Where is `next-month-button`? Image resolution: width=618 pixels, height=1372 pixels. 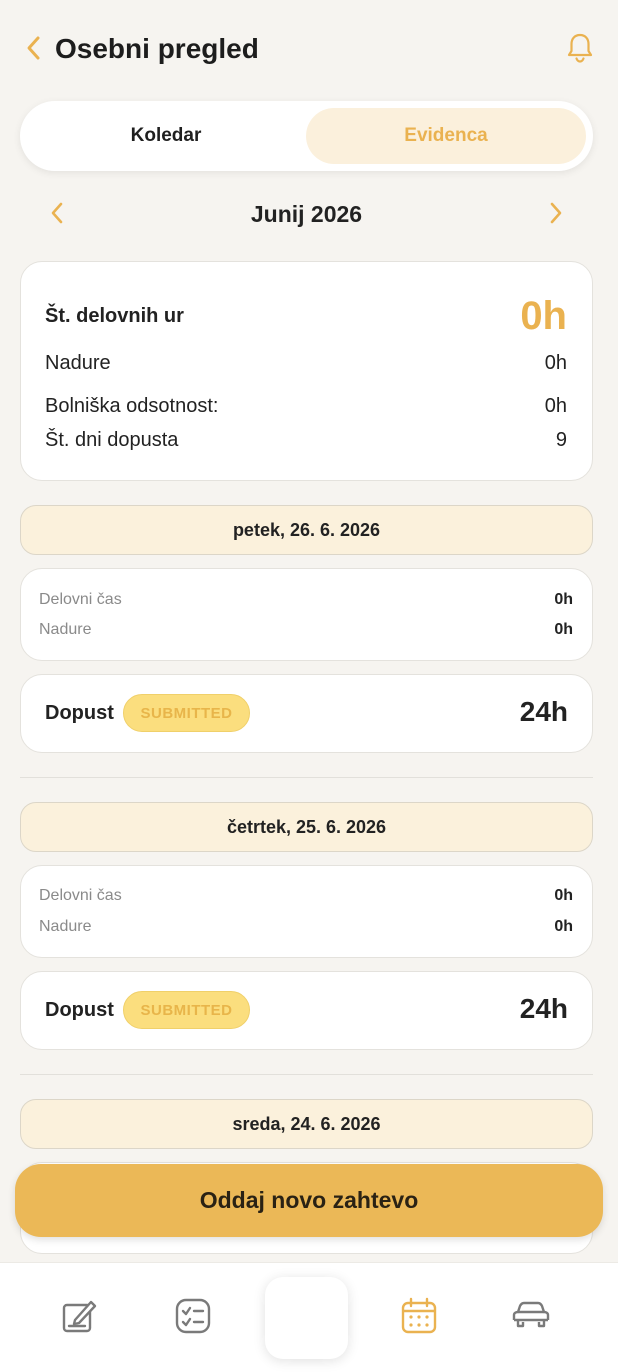
next-month-button is located at coordinates (556, 215).